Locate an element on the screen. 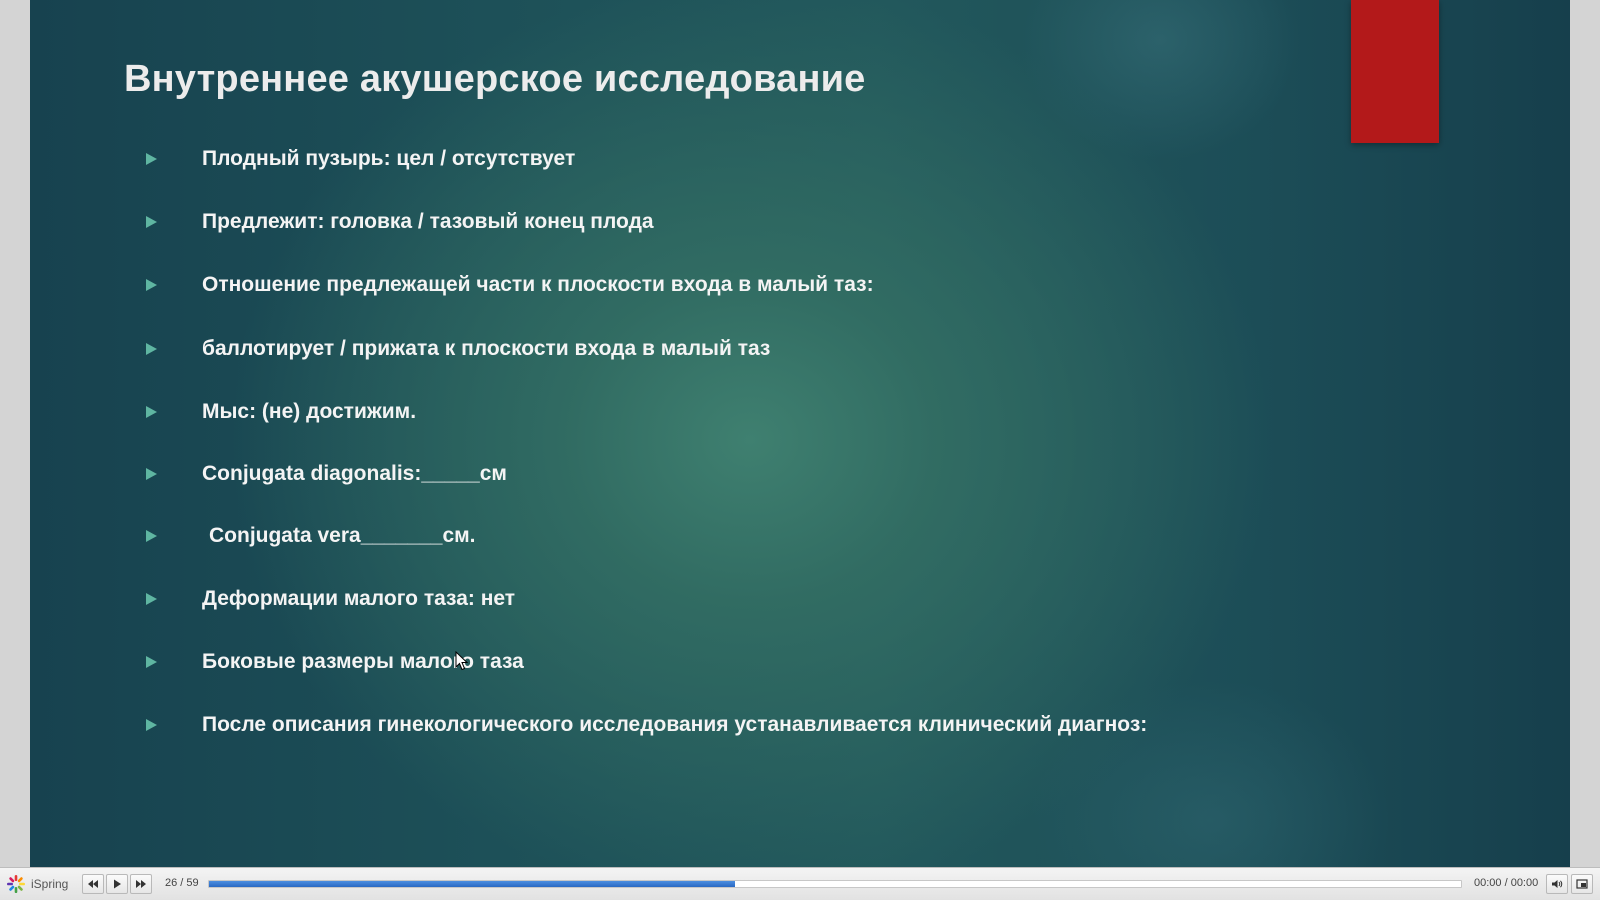 Image resolution: width=1600 pixels, height=900 pixels. rewind-icon is located at coordinates (93, 884).